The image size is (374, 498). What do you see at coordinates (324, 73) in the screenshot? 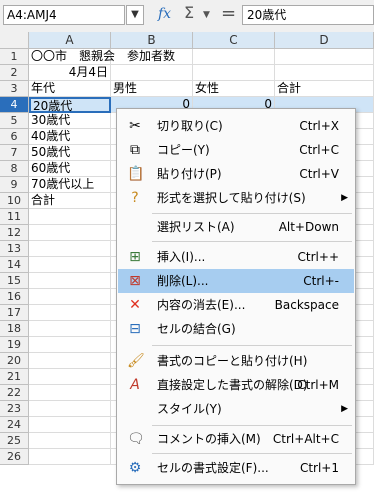
I see `cell-d2` at bounding box center [324, 73].